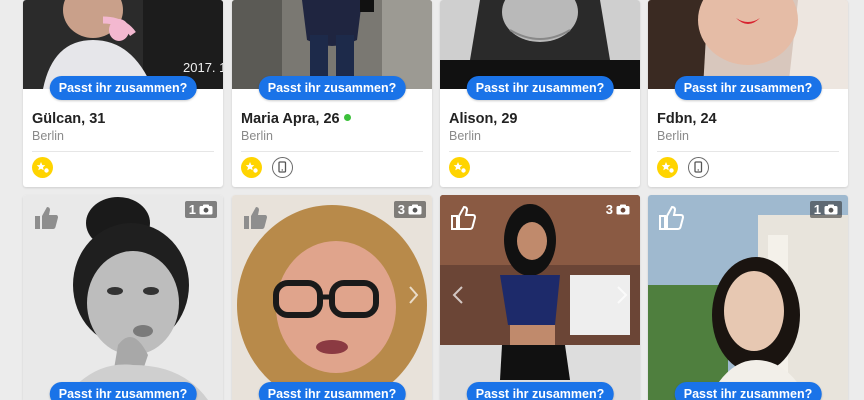 This screenshot has width=864, height=400. I want to click on online-dot-icon, so click(347, 117).